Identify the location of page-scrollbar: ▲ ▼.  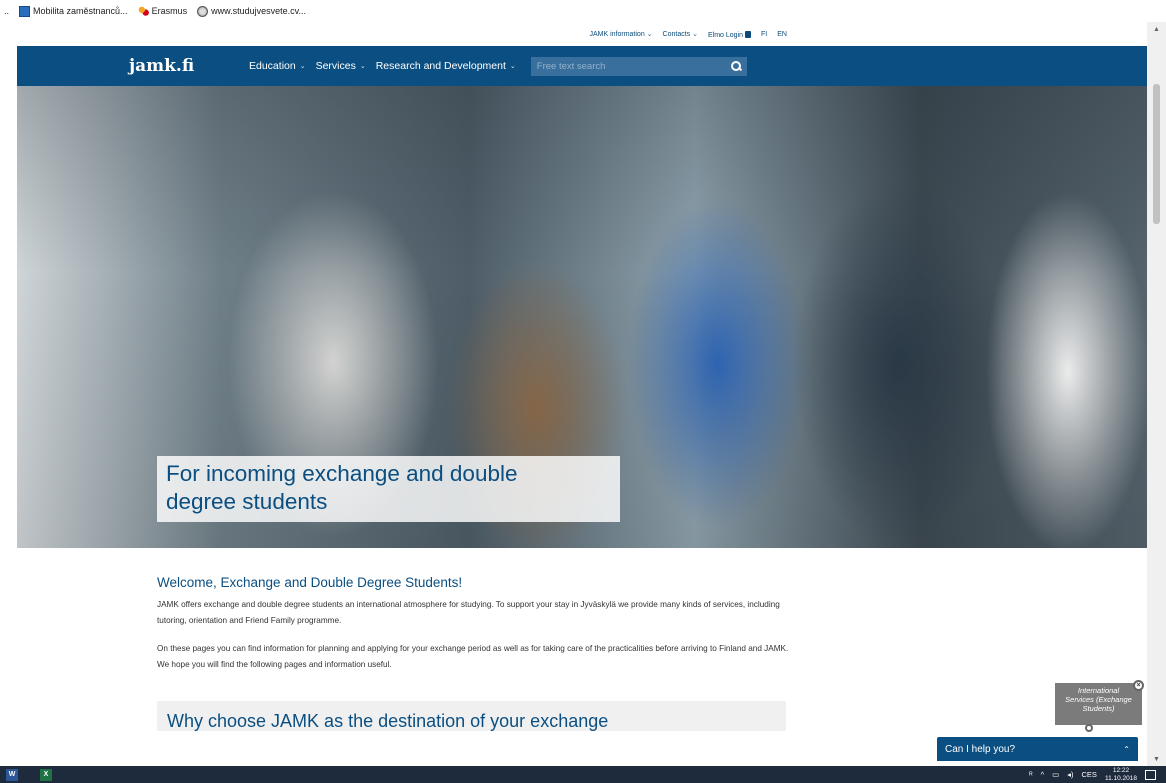
(1156, 394).